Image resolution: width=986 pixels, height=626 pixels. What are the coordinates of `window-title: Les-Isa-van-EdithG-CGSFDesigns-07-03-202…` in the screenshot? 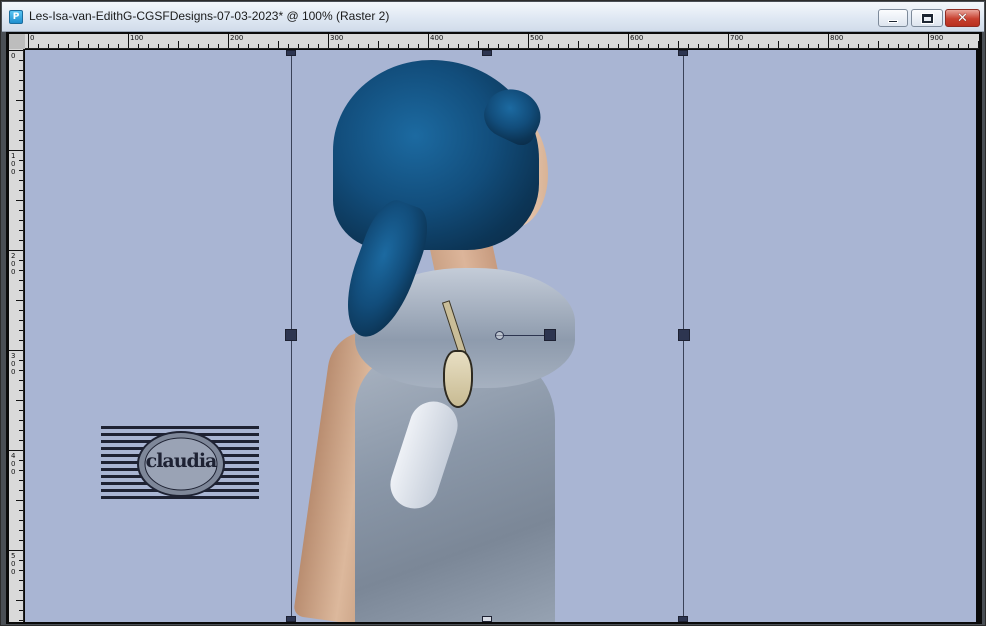 It's located at (209, 16).